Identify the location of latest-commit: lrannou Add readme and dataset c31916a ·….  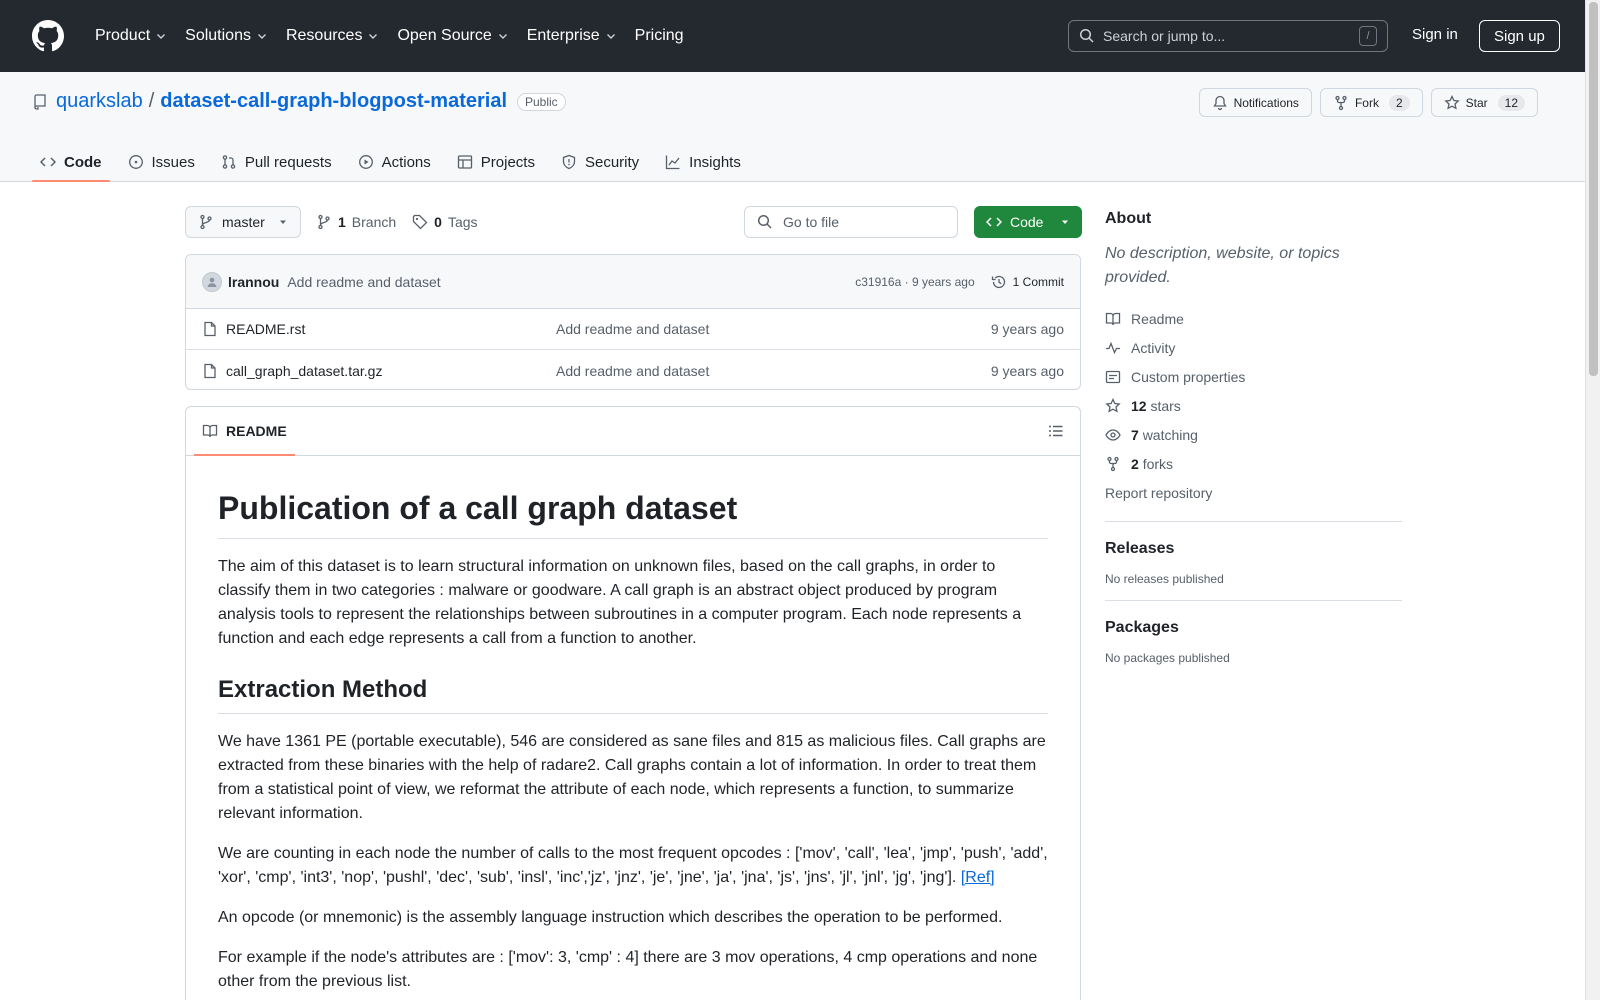
(633, 282).